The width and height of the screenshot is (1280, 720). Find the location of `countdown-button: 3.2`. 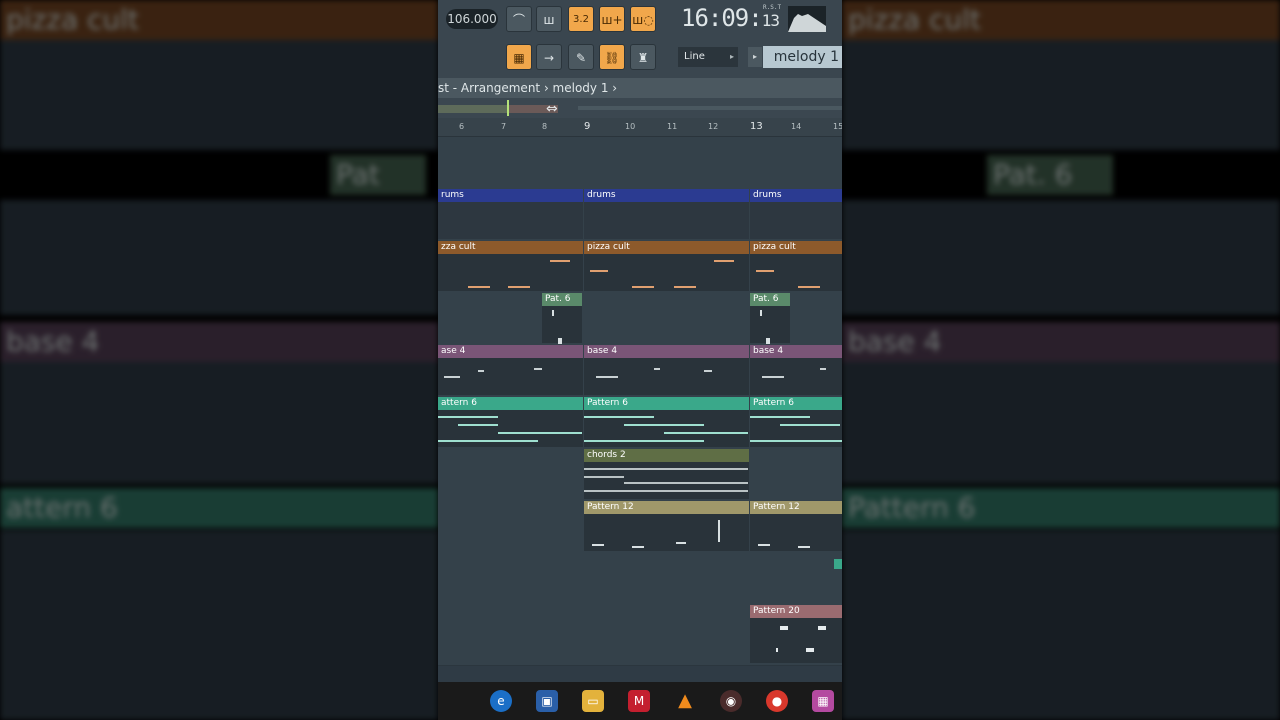

countdown-button: 3.2 is located at coordinates (581, 19).